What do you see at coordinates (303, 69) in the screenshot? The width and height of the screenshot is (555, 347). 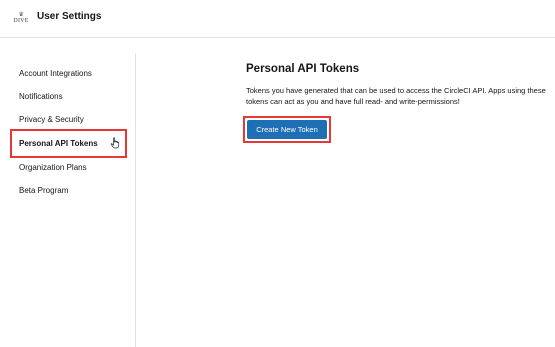 I see `section-title: Personal API Tokens` at bounding box center [303, 69].